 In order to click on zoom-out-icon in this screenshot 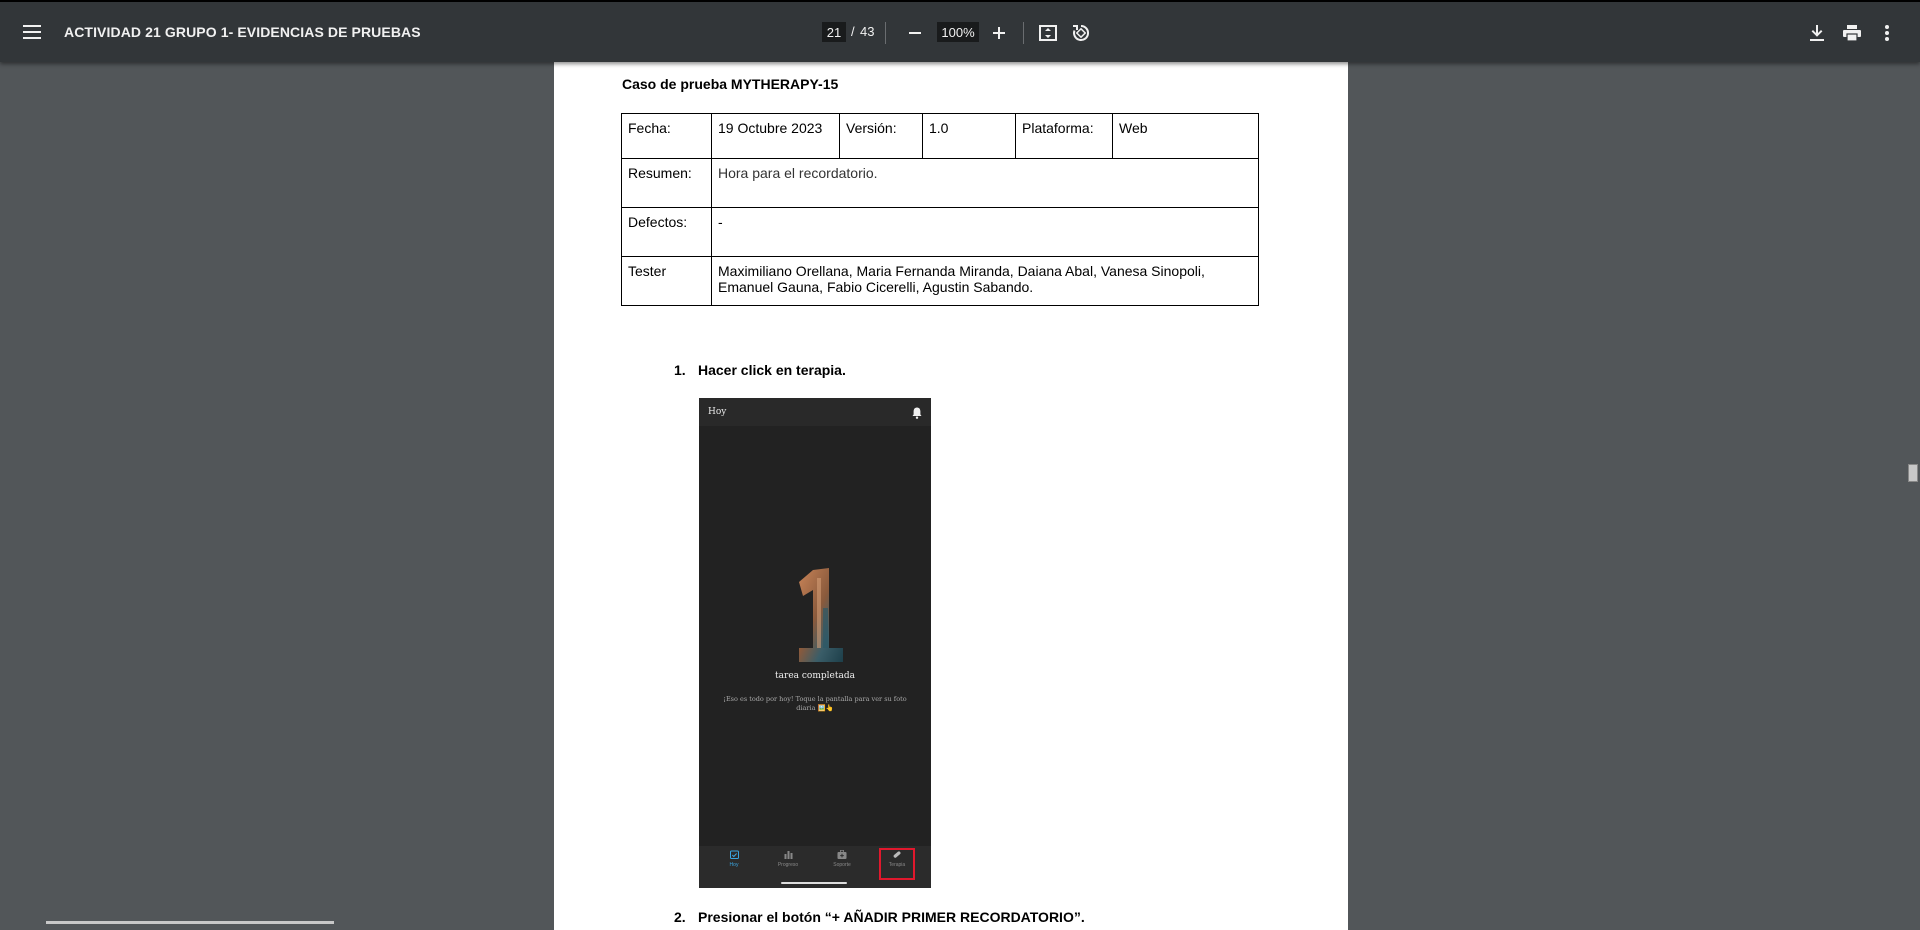, I will do `click(915, 33)`.